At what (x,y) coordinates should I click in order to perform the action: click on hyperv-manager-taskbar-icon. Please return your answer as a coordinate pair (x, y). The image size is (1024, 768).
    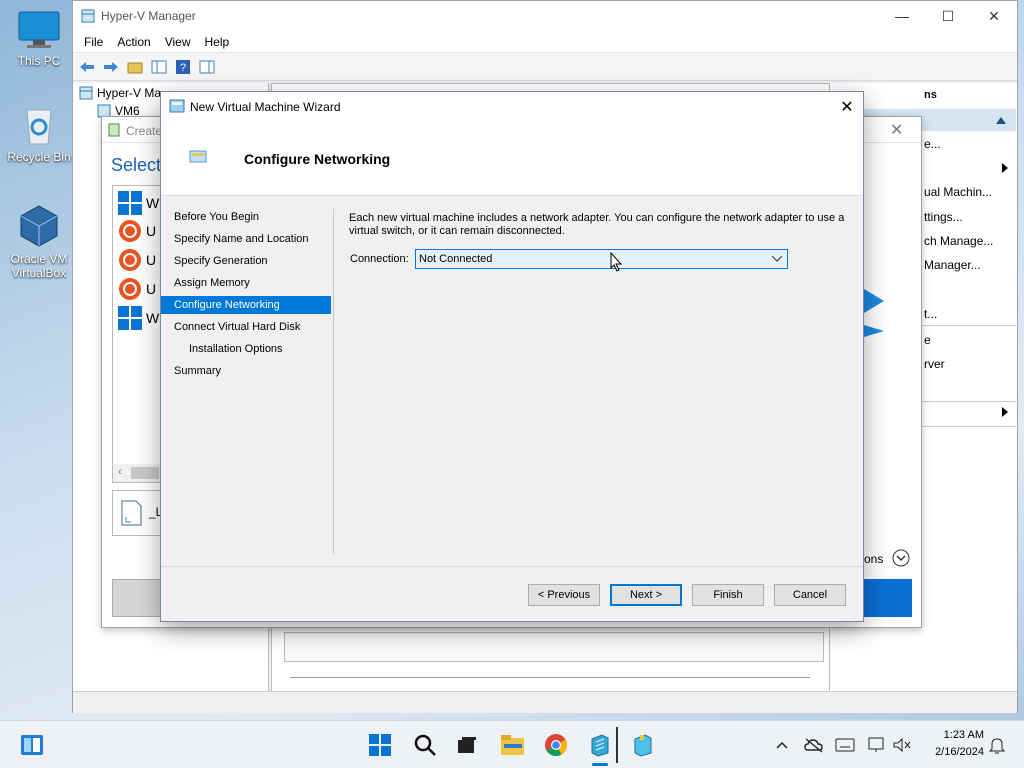
    Looking at the image, I should click on (600, 745).